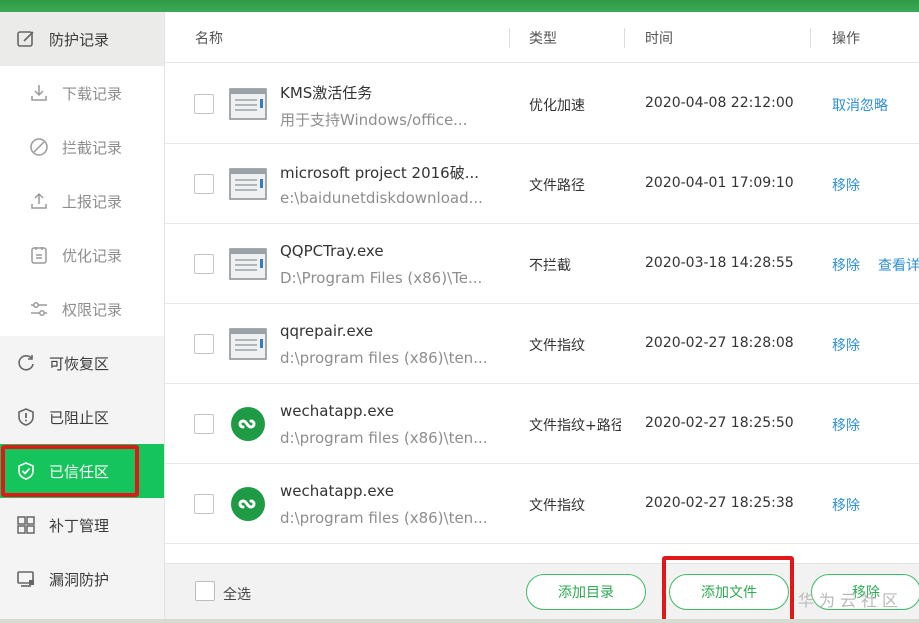  What do you see at coordinates (332, 251) in the screenshot?
I see `item-name: QQPCTray.exe` at bounding box center [332, 251].